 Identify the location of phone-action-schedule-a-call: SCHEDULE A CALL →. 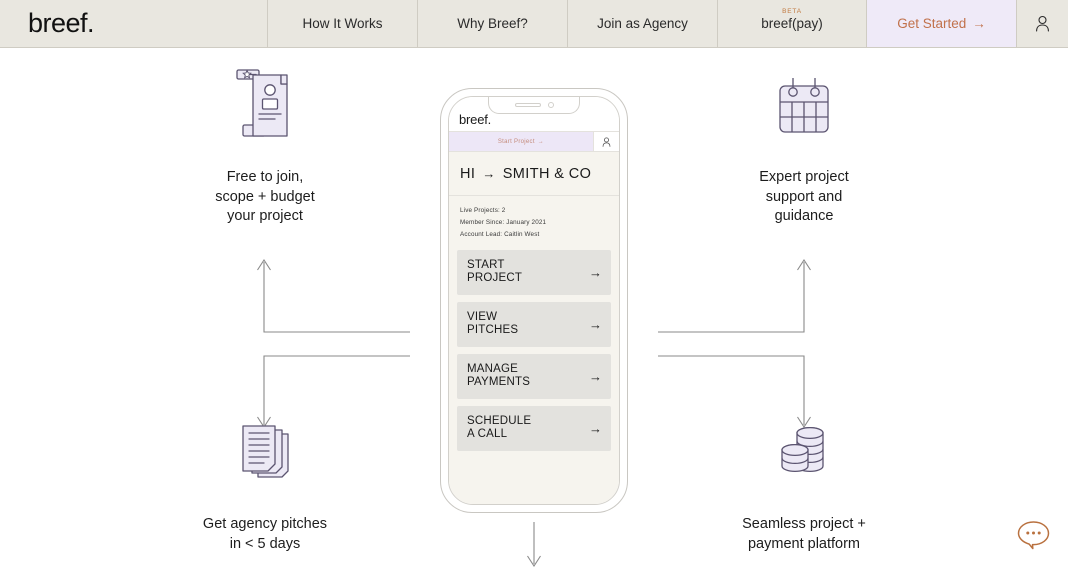
(534, 428).